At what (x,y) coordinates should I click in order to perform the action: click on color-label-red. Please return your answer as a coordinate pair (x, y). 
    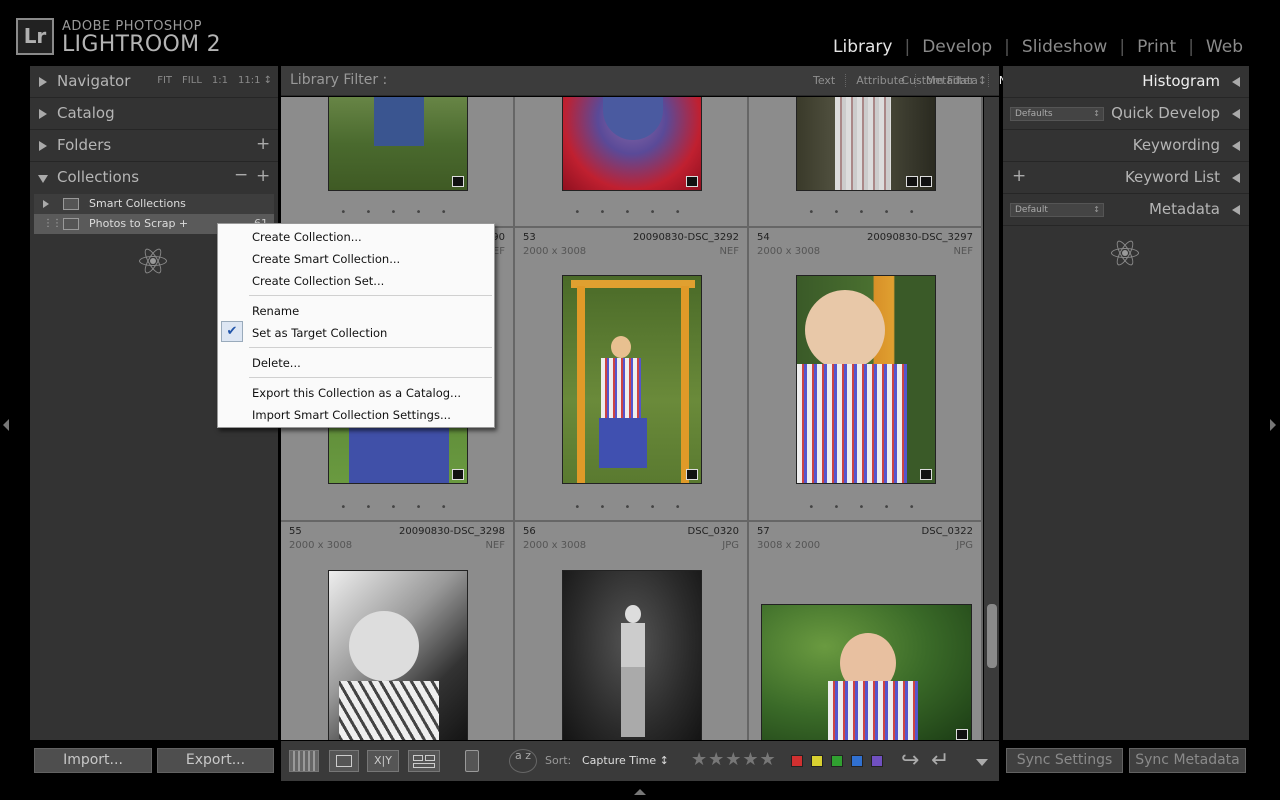
    Looking at the image, I should click on (797, 761).